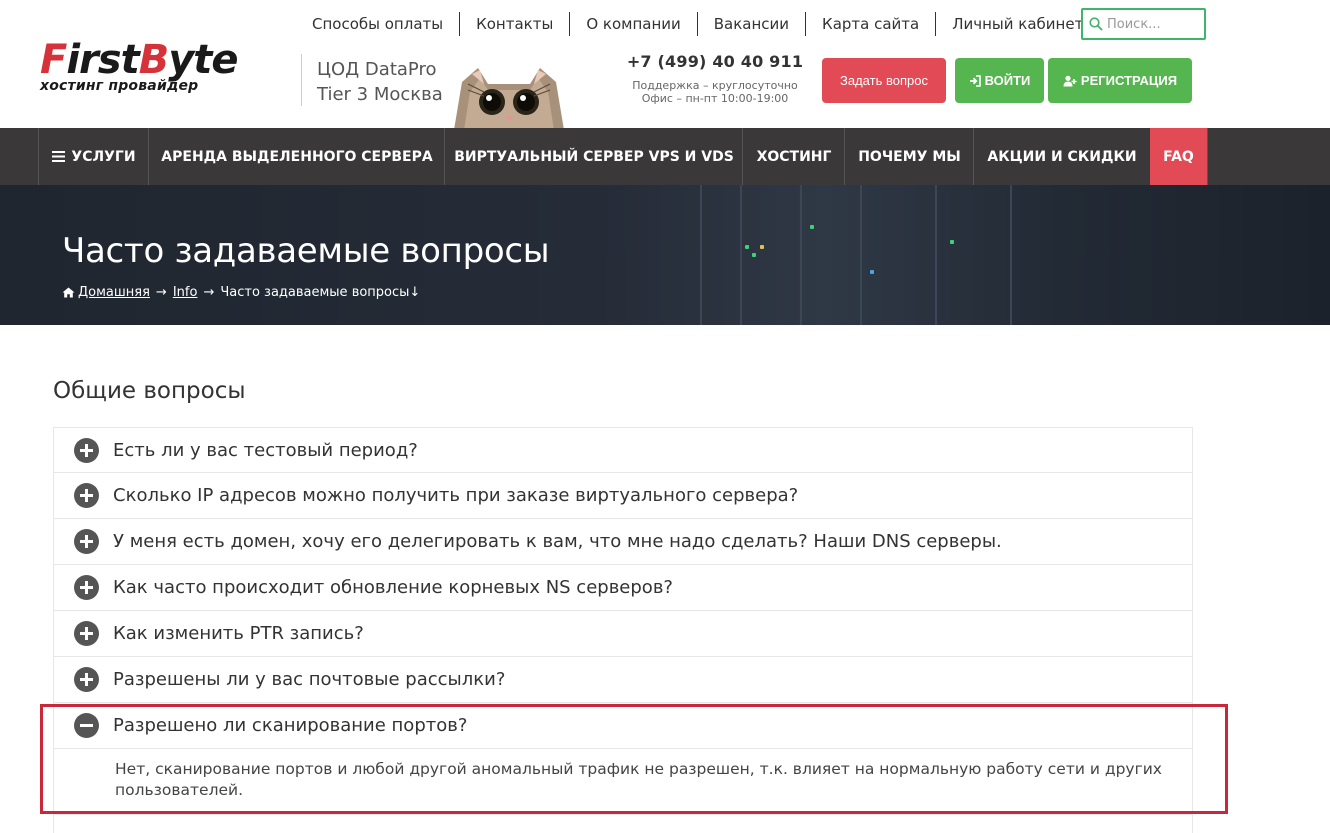 Image resolution: width=1330 pixels, height=833 pixels. I want to click on office-hours: Офис – пн-пт 10:00-19:00, so click(715, 98).